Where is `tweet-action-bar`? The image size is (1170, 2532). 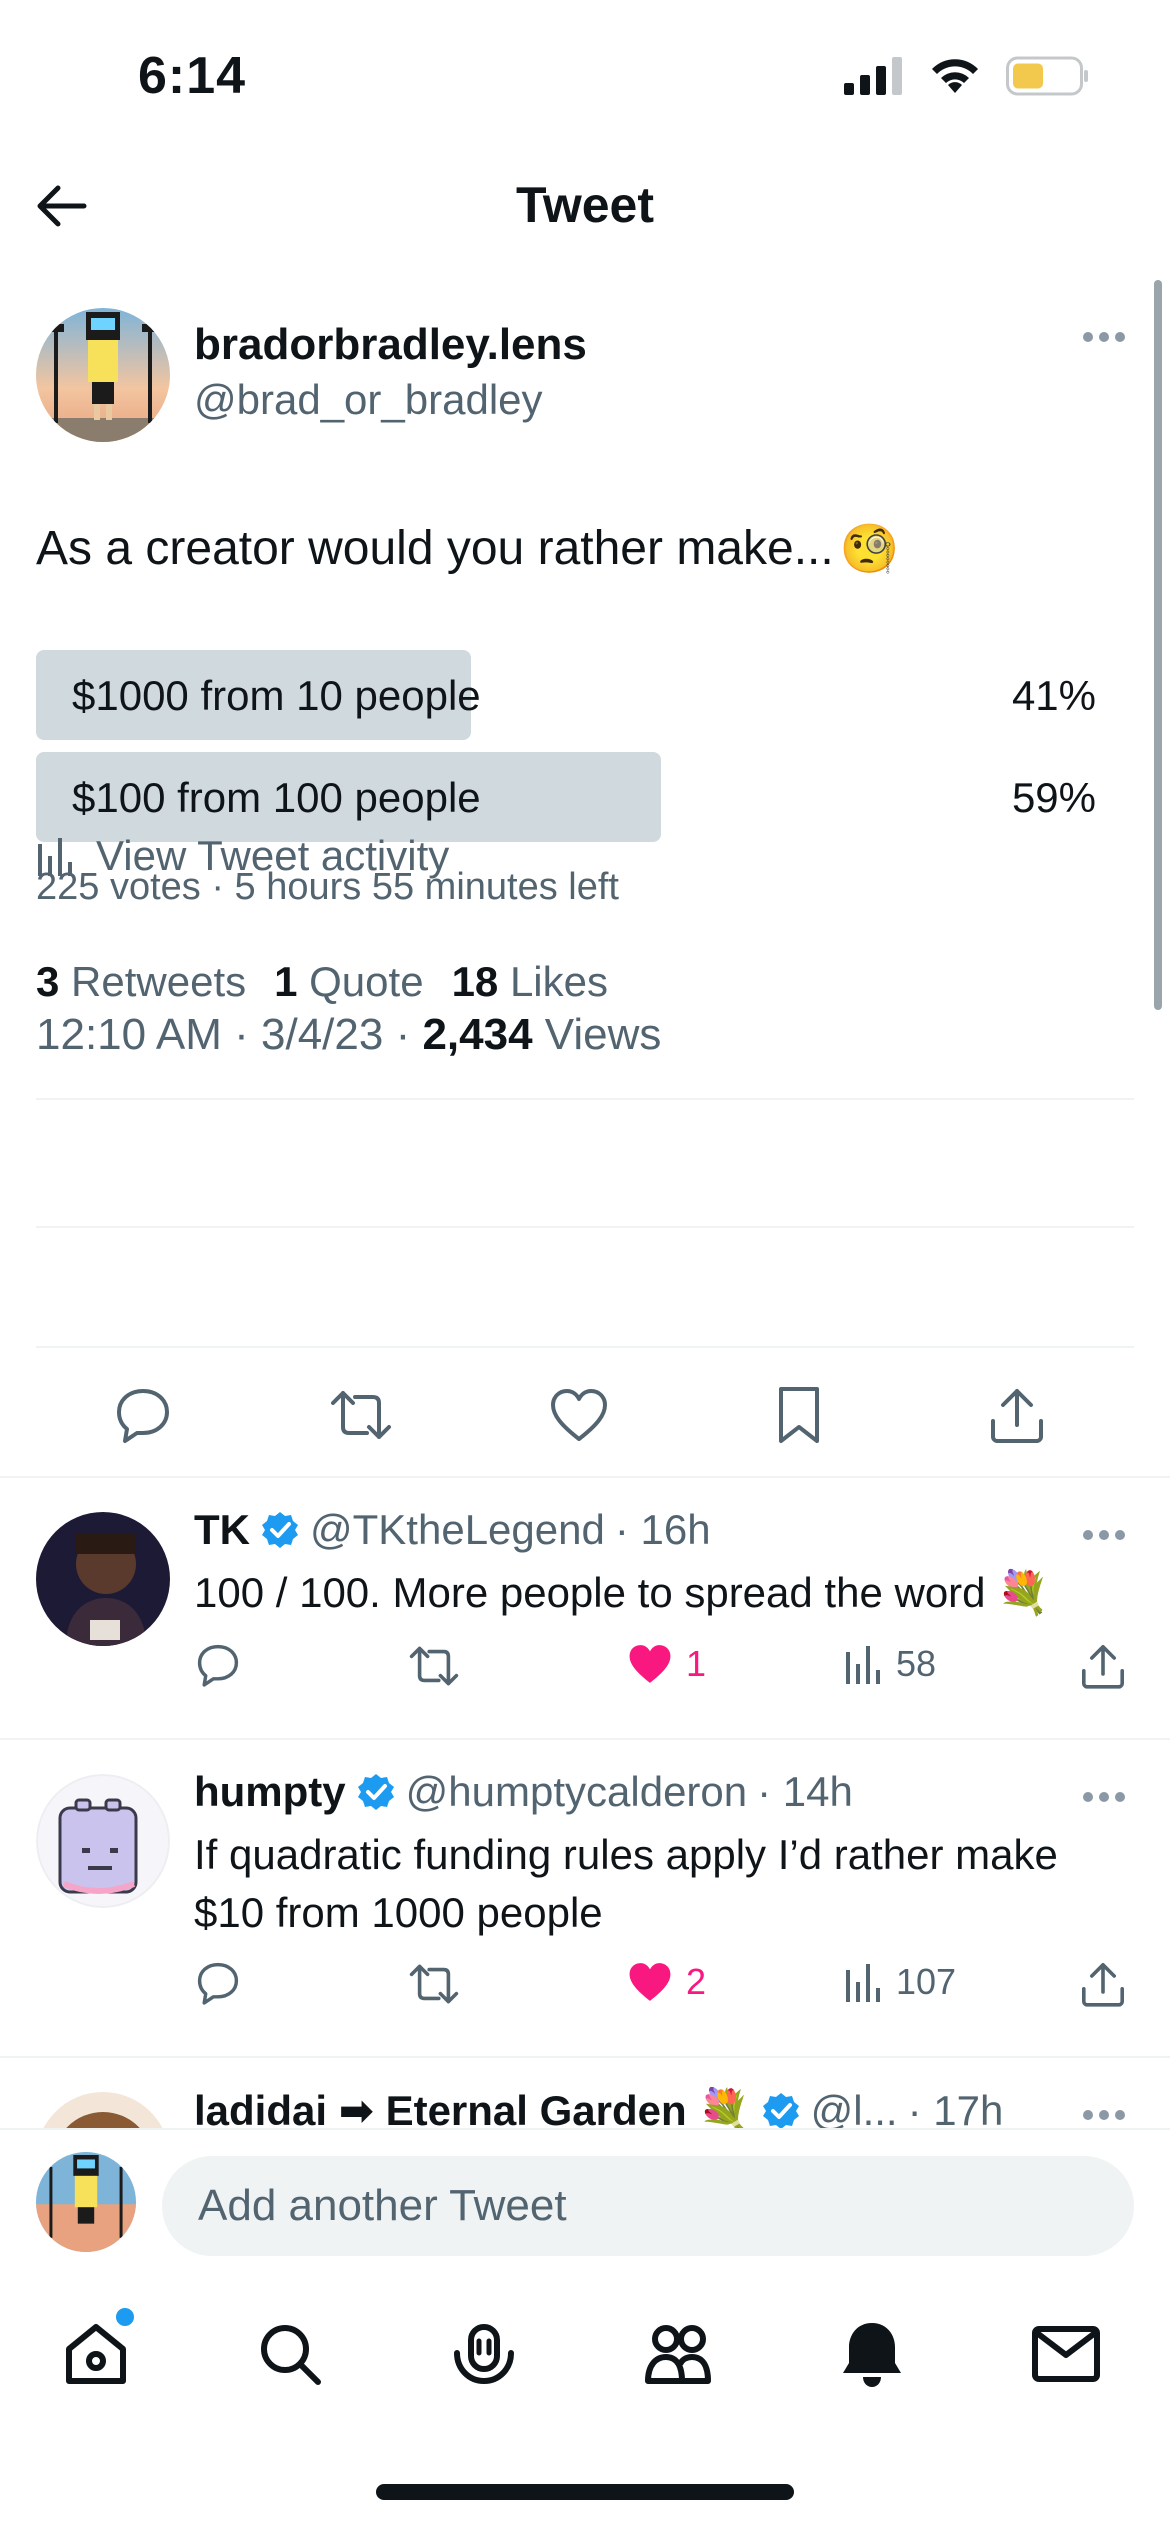
tweet-action-bar is located at coordinates (585, 1416).